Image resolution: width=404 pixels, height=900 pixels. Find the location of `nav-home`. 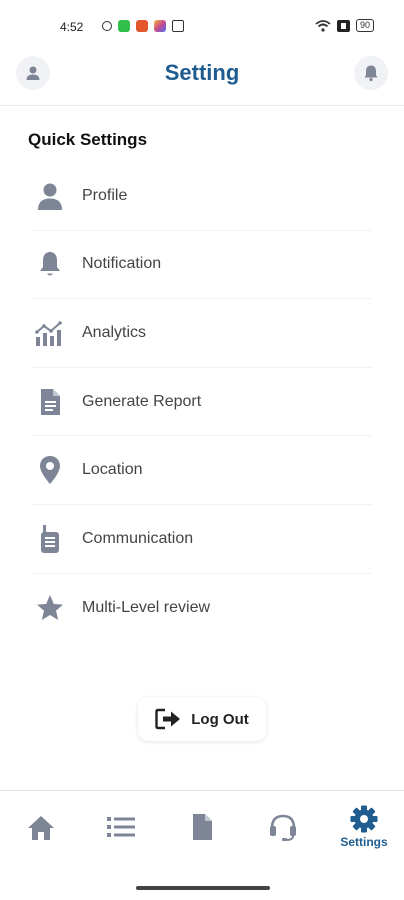

nav-home is located at coordinates (41, 828).